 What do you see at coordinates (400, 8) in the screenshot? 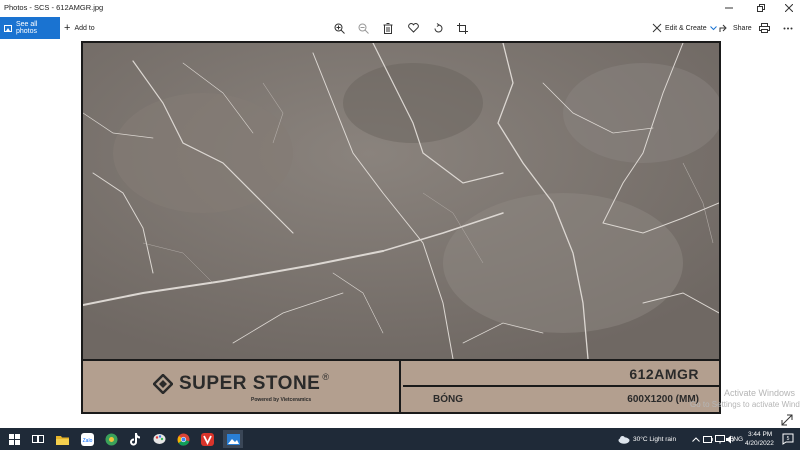
I see `title-bar: Photos - SCS - 612AMGR.jpg` at bounding box center [400, 8].